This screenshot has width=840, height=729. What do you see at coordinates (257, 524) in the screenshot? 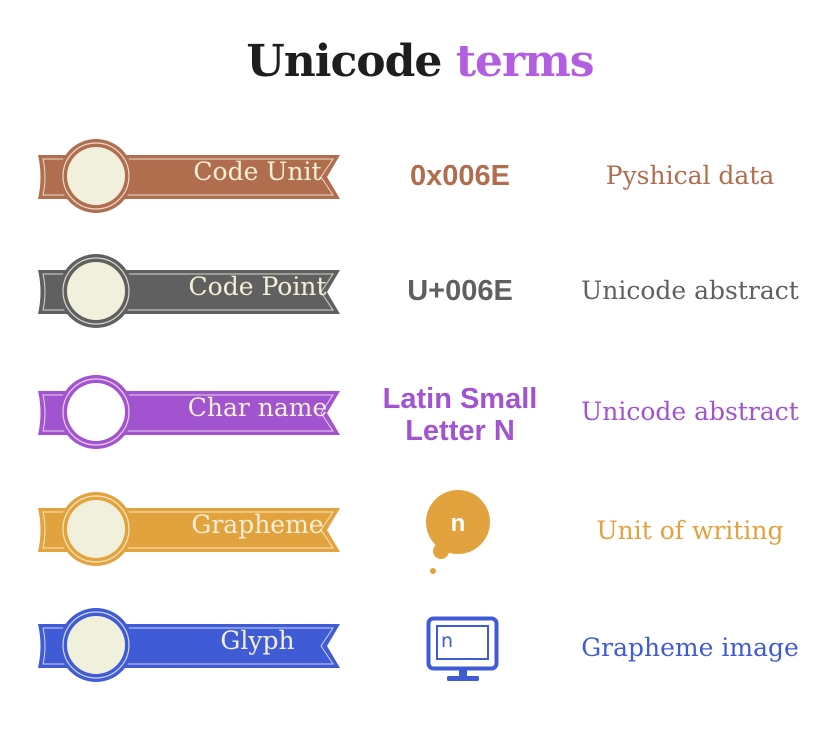
I see `term-label: Grapheme` at bounding box center [257, 524].